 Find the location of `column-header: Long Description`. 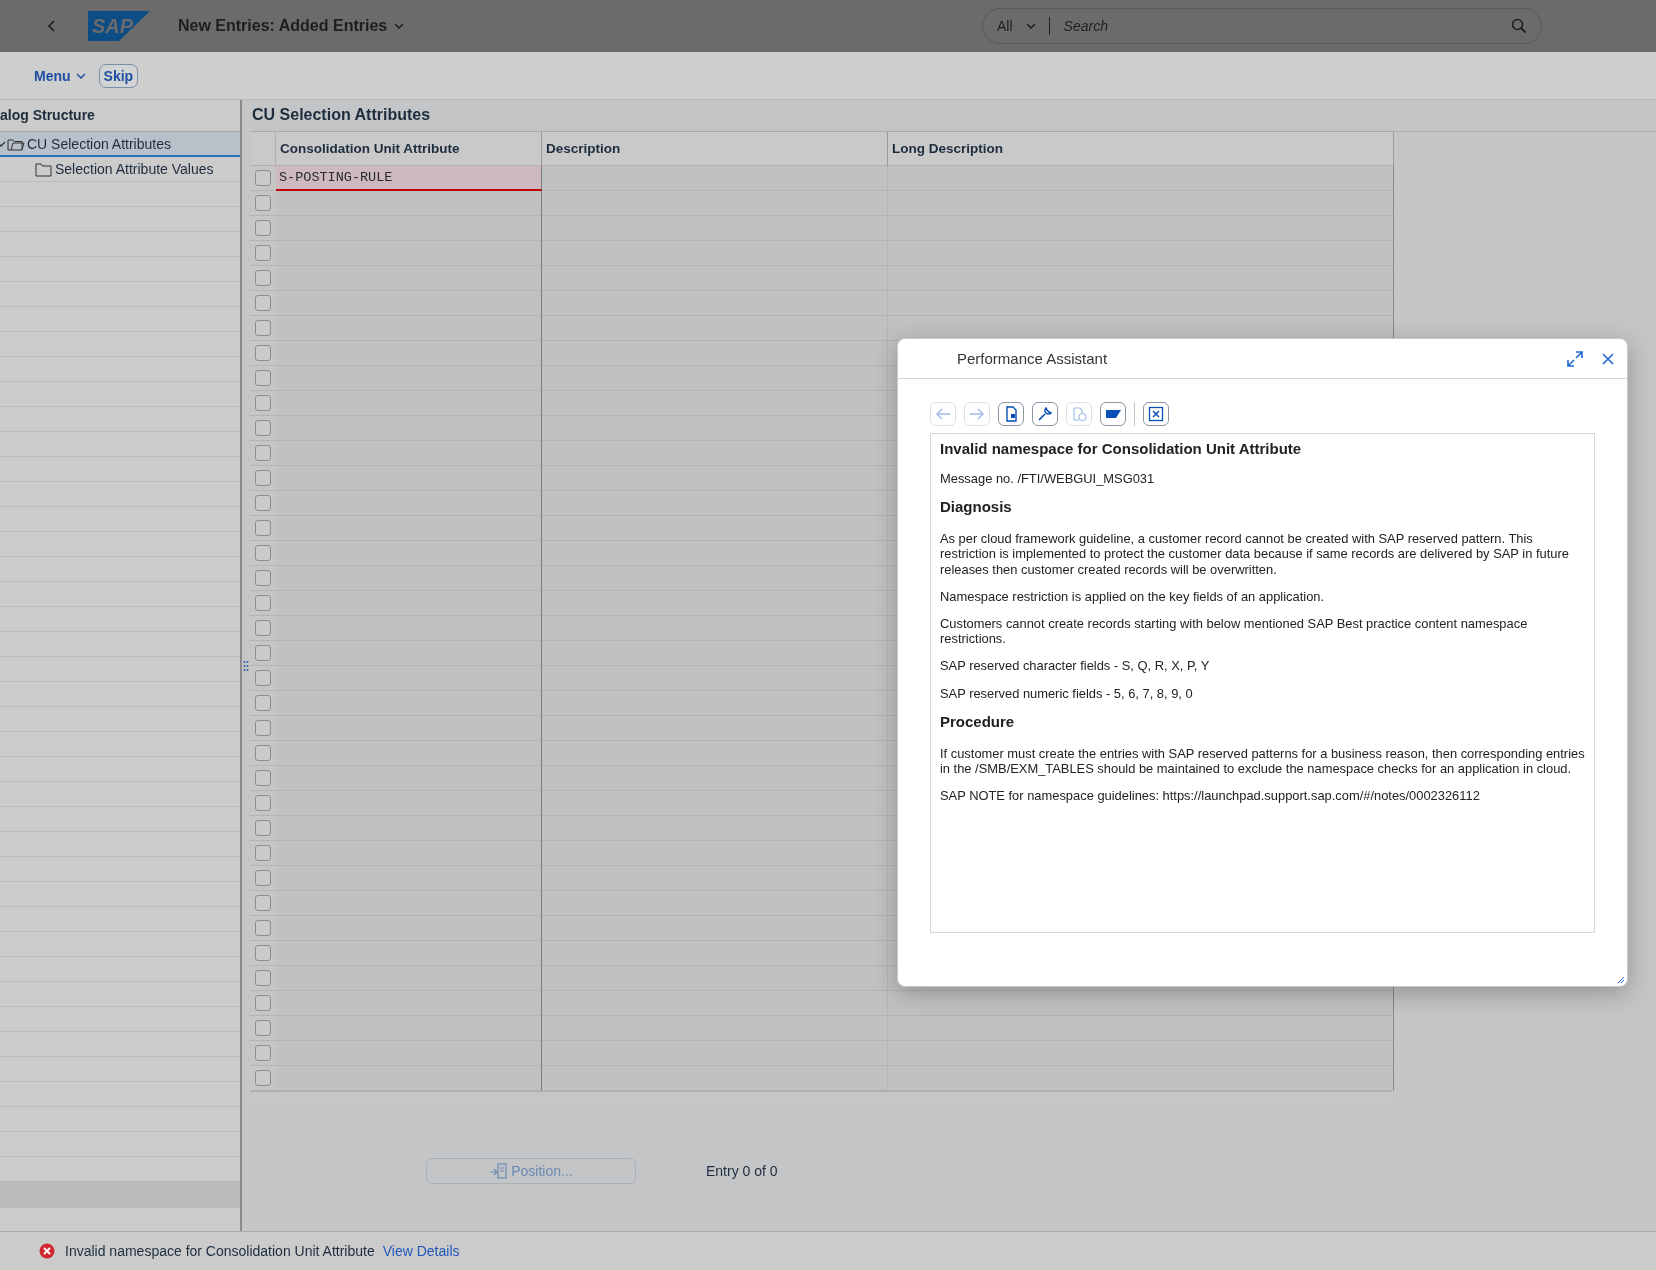

column-header: Long Description is located at coordinates (1141, 149).